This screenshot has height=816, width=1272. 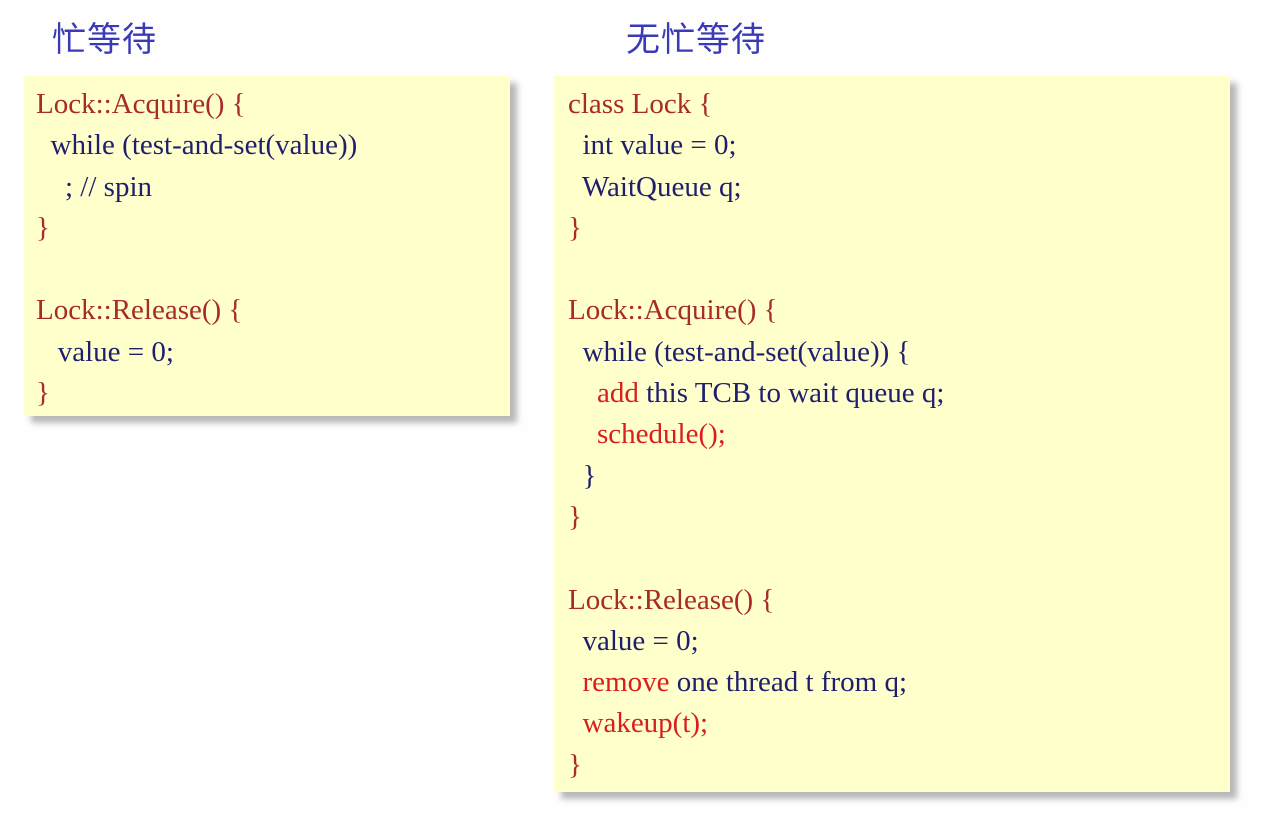 I want to click on no-busy-wait-heading: 无忙等待, so click(x=696, y=40).